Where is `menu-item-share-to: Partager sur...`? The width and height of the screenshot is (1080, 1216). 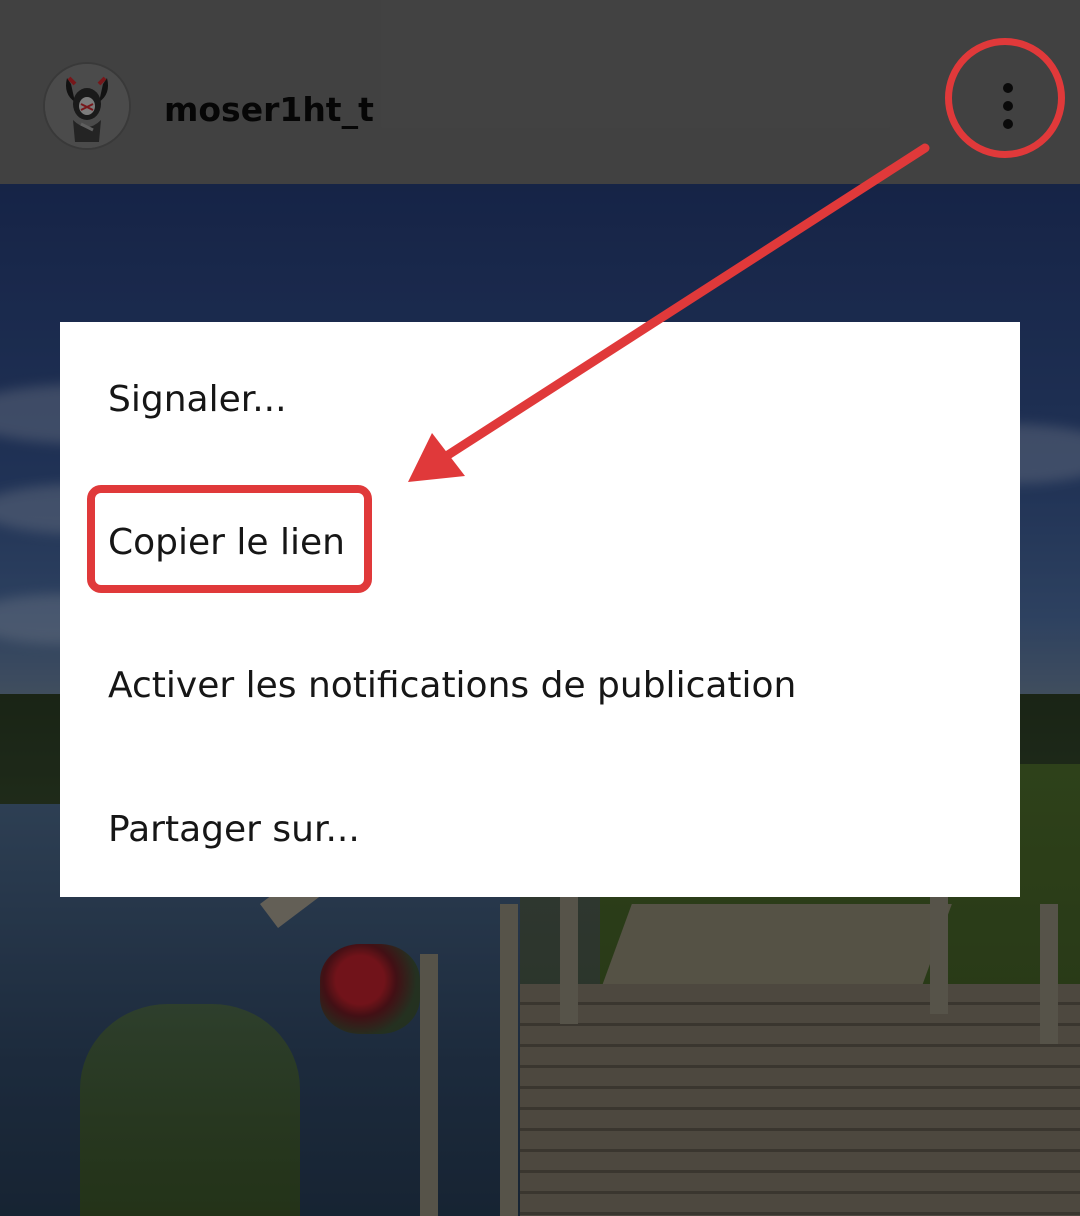
menu-item-share-to: Partager sur... is located at coordinates (540, 829).